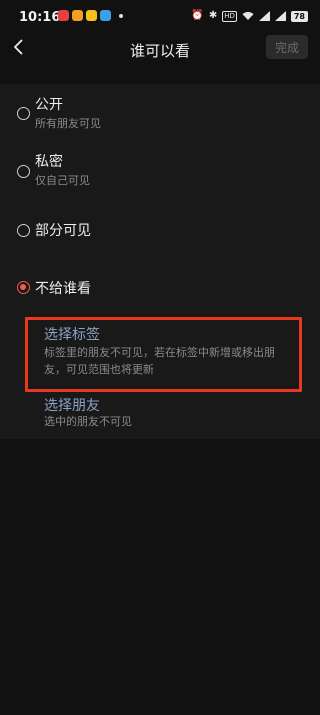 This screenshot has width=320, height=715. I want to click on signal-icon, so click(264, 16).